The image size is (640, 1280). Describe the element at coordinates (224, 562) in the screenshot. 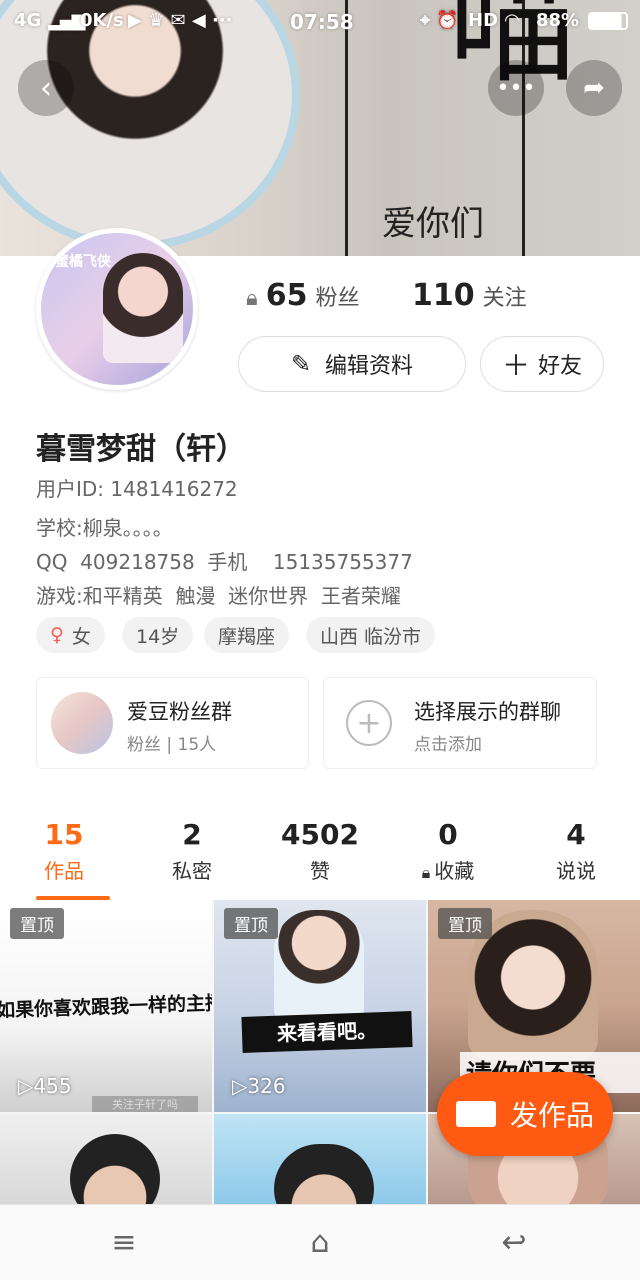

I see `contact-info: QQ 409218758 手机 15135755377` at that location.